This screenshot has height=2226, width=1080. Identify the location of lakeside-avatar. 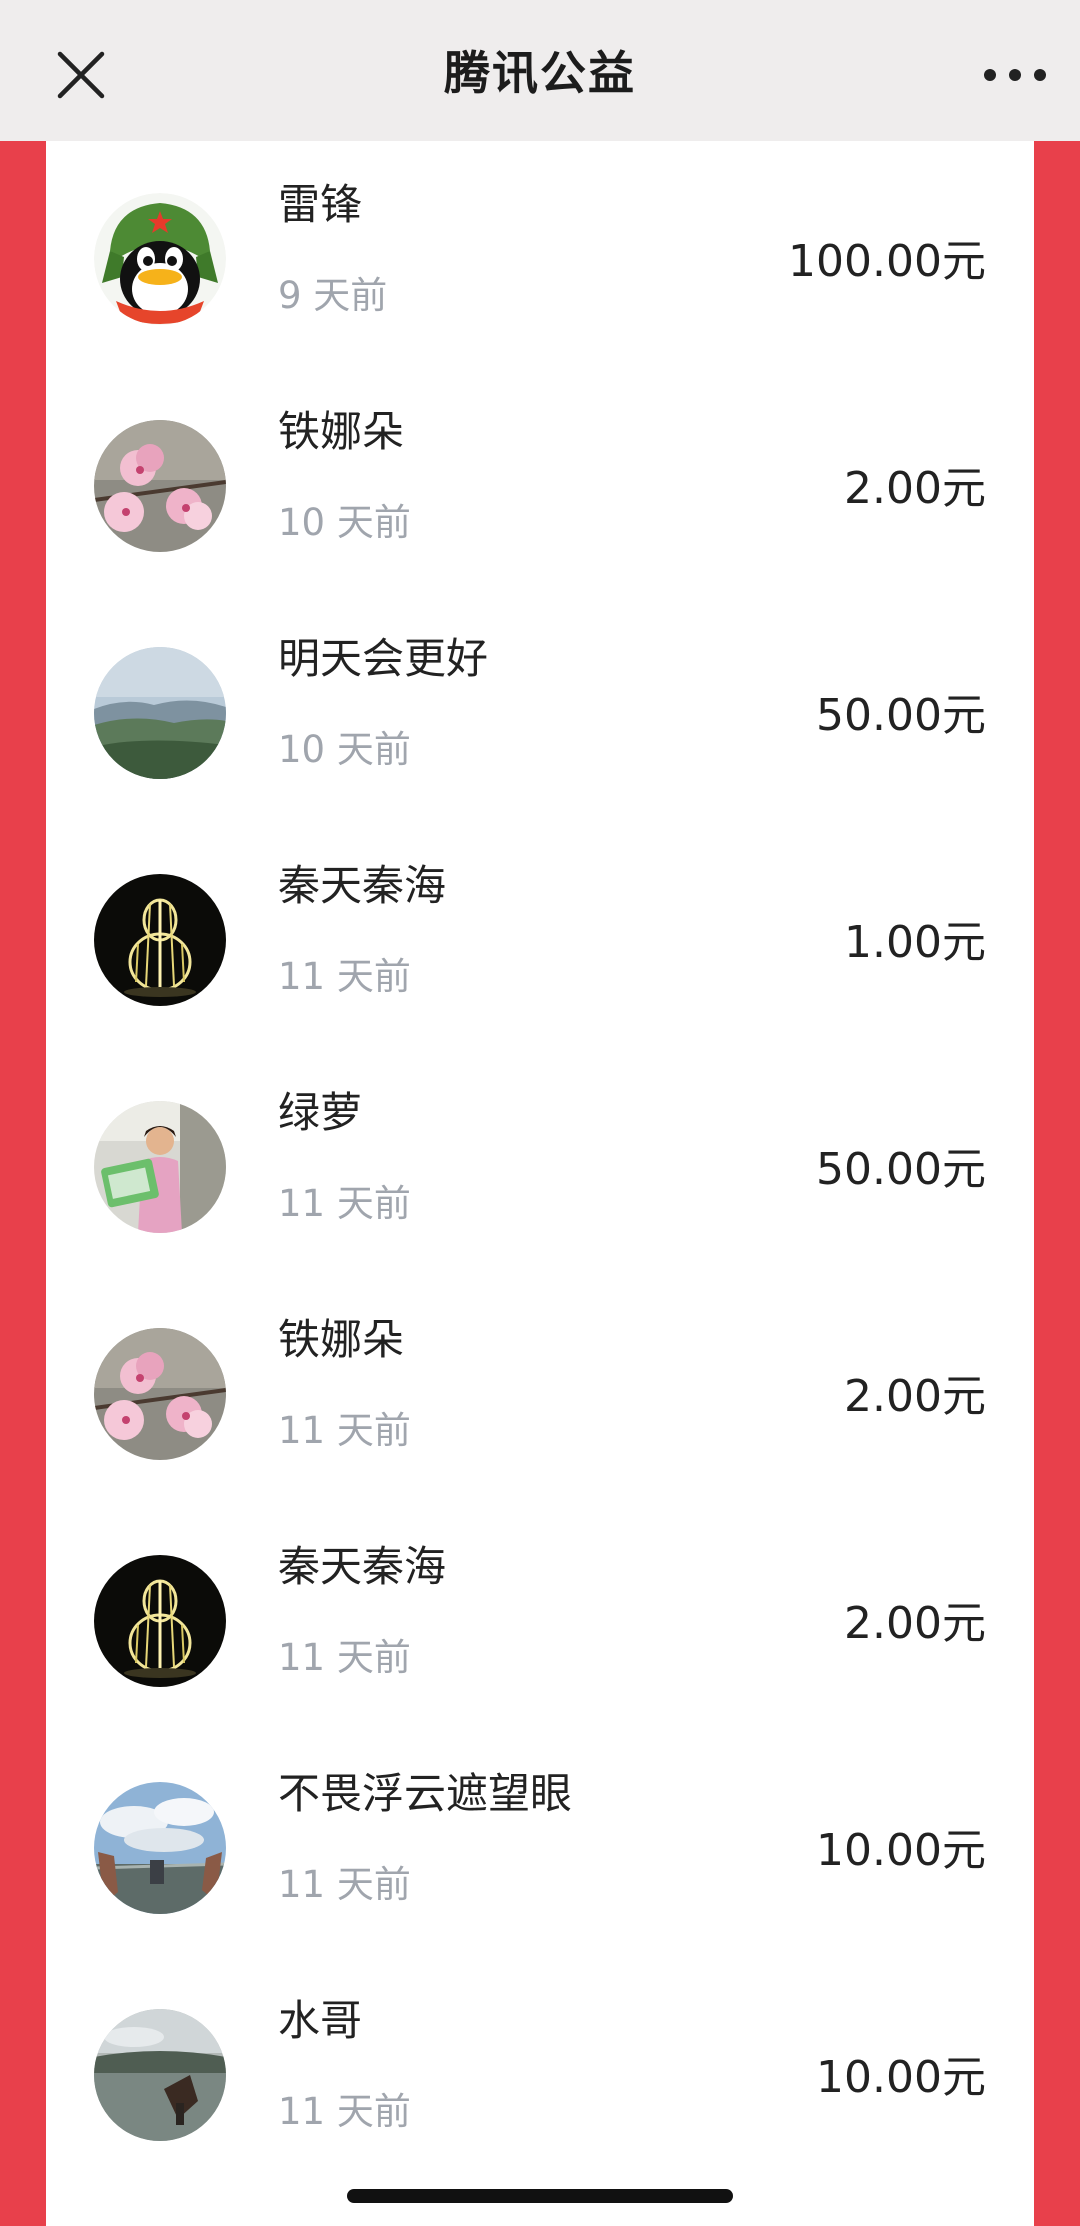
(160, 2075).